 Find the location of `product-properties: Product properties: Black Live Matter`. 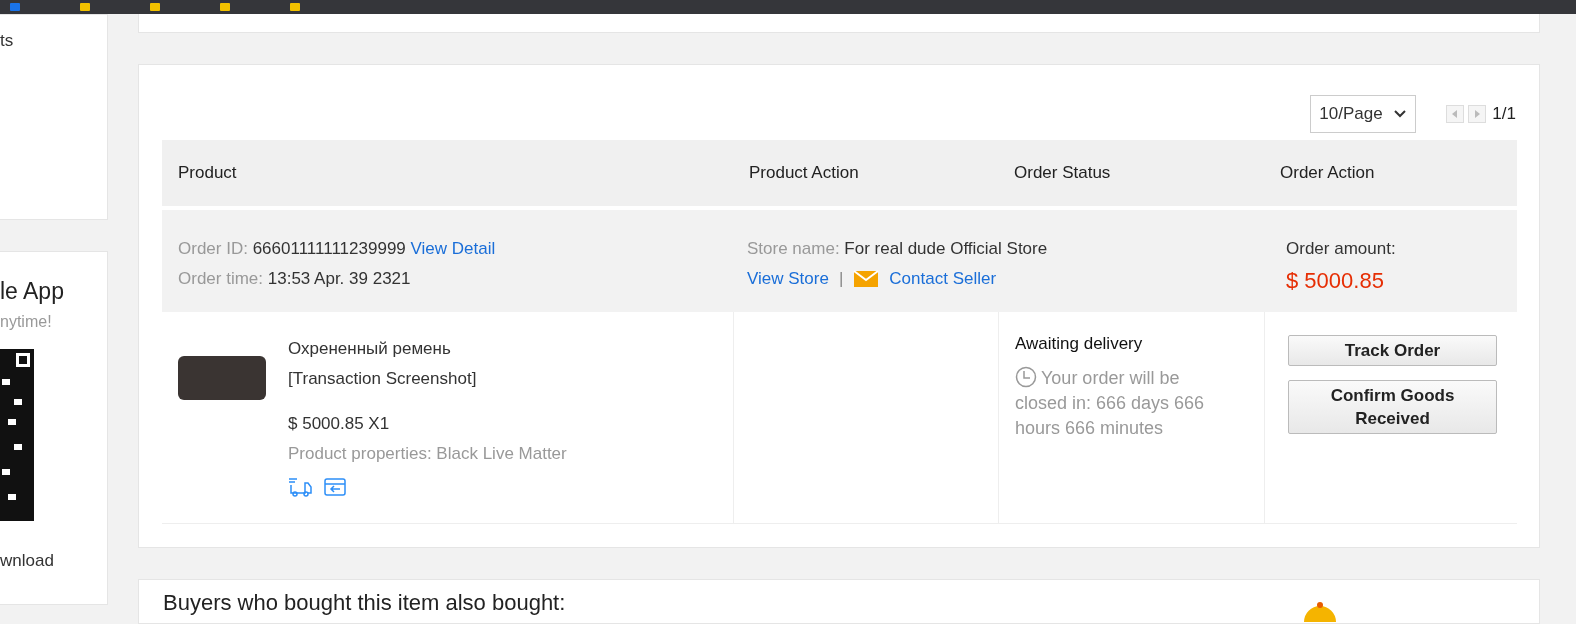

product-properties: Product properties: Black Live Matter is located at coordinates (427, 454).